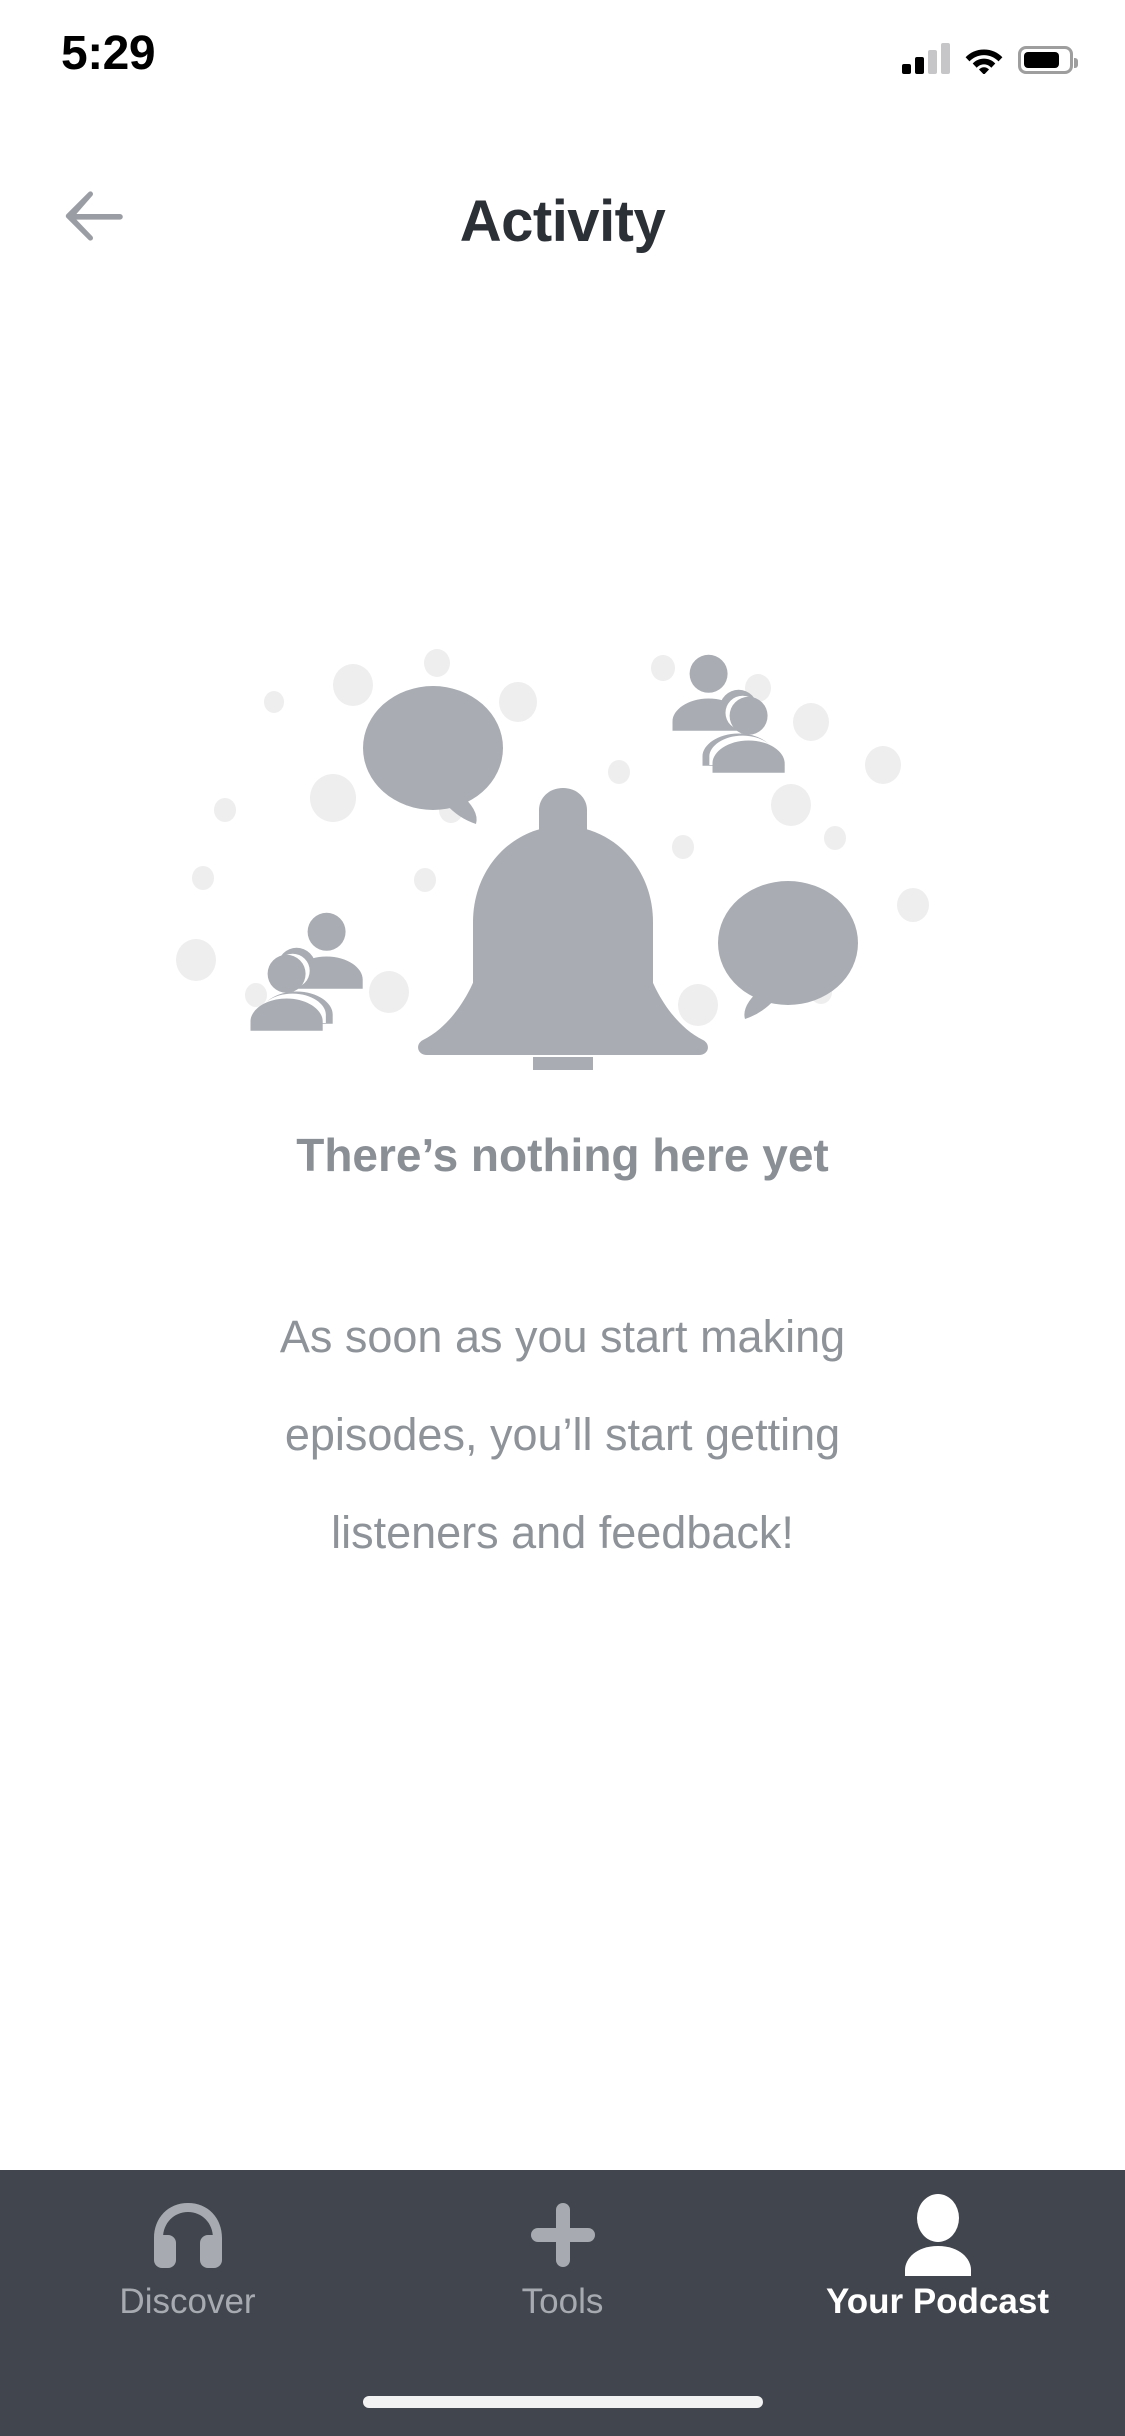 This screenshot has height=2436, width=1125. I want to click on status-bar-time: 5:29, so click(108, 53).